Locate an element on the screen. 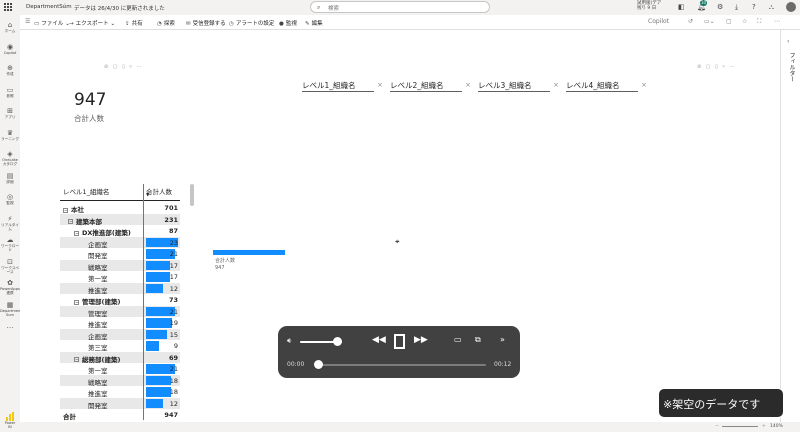  trial-status: 試用版(デア 残り 9 日 is located at coordinates (649, 6).